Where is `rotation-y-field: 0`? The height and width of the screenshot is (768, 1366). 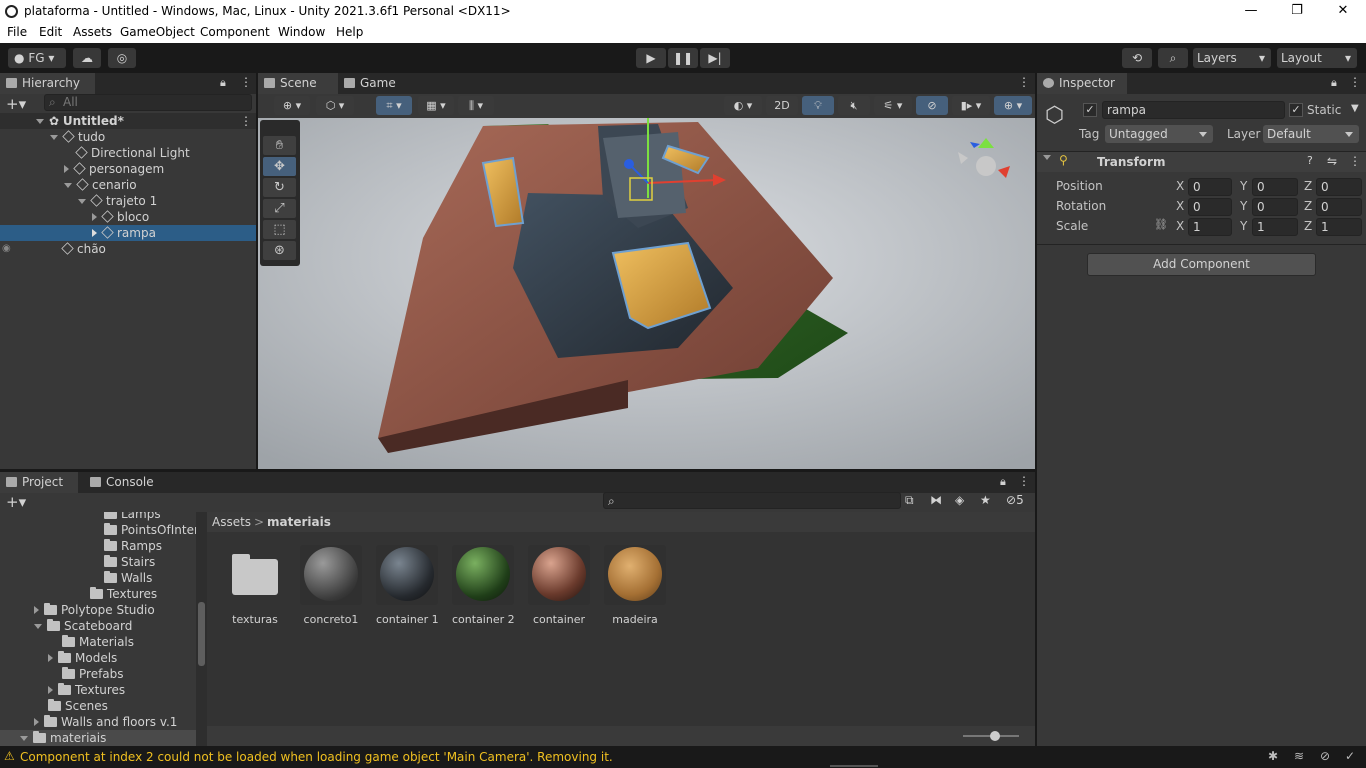 rotation-y-field: 0 is located at coordinates (1275, 207).